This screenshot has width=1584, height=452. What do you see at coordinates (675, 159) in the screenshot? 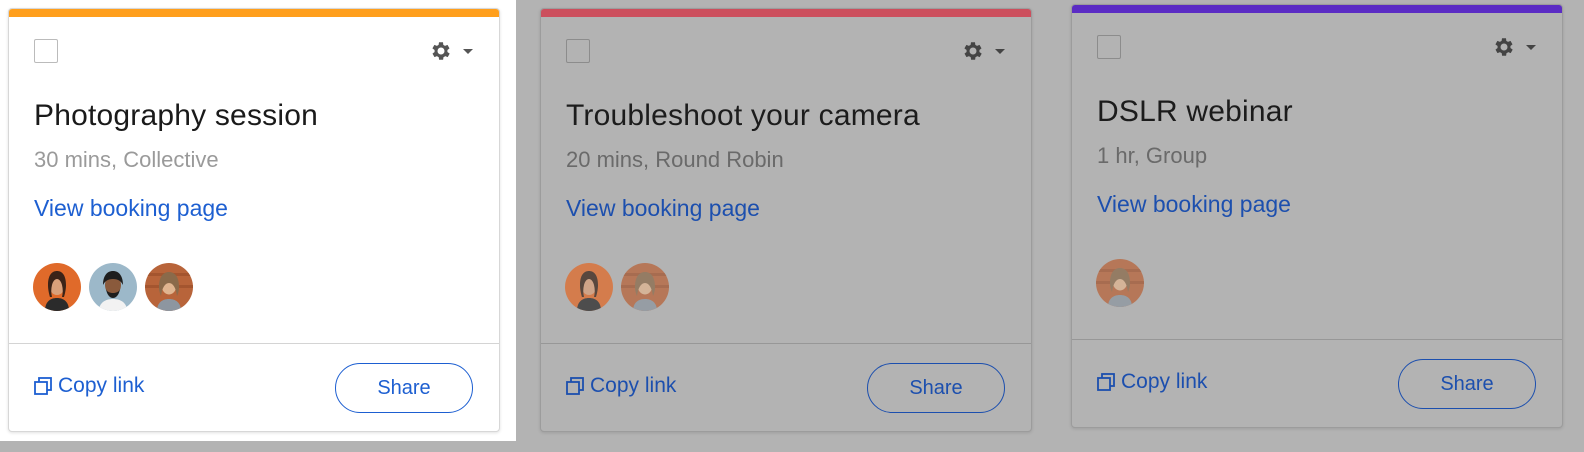
I see `event-meta: 20 mins, Round Robin` at bounding box center [675, 159].